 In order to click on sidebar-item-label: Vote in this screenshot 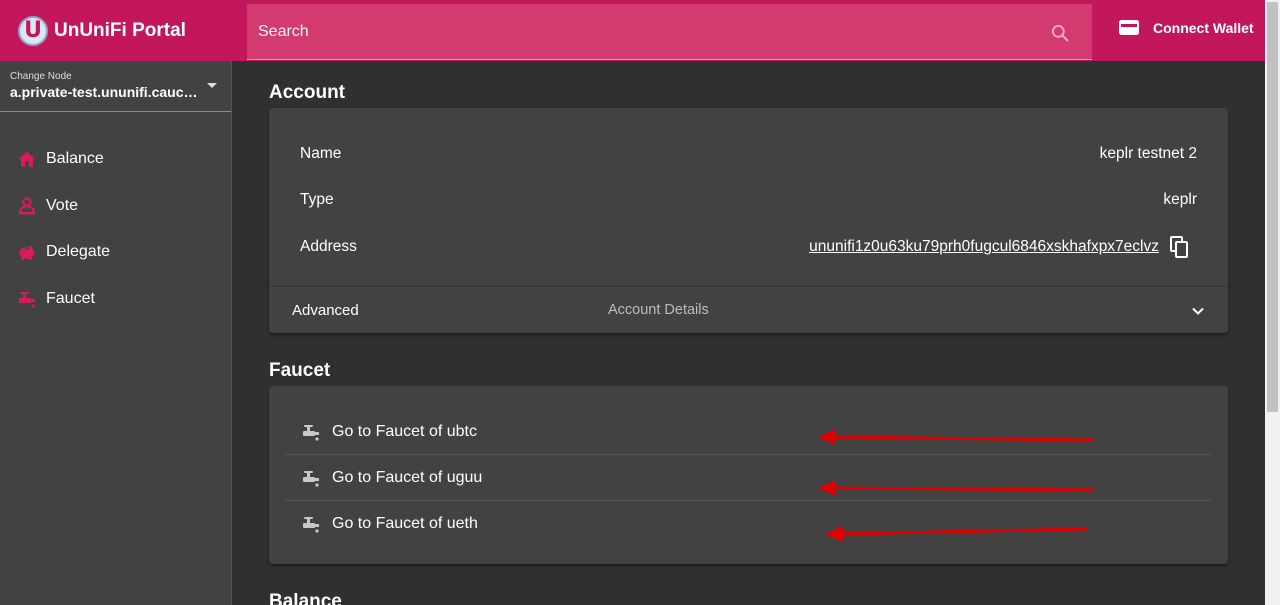, I will do `click(62, 205)`.